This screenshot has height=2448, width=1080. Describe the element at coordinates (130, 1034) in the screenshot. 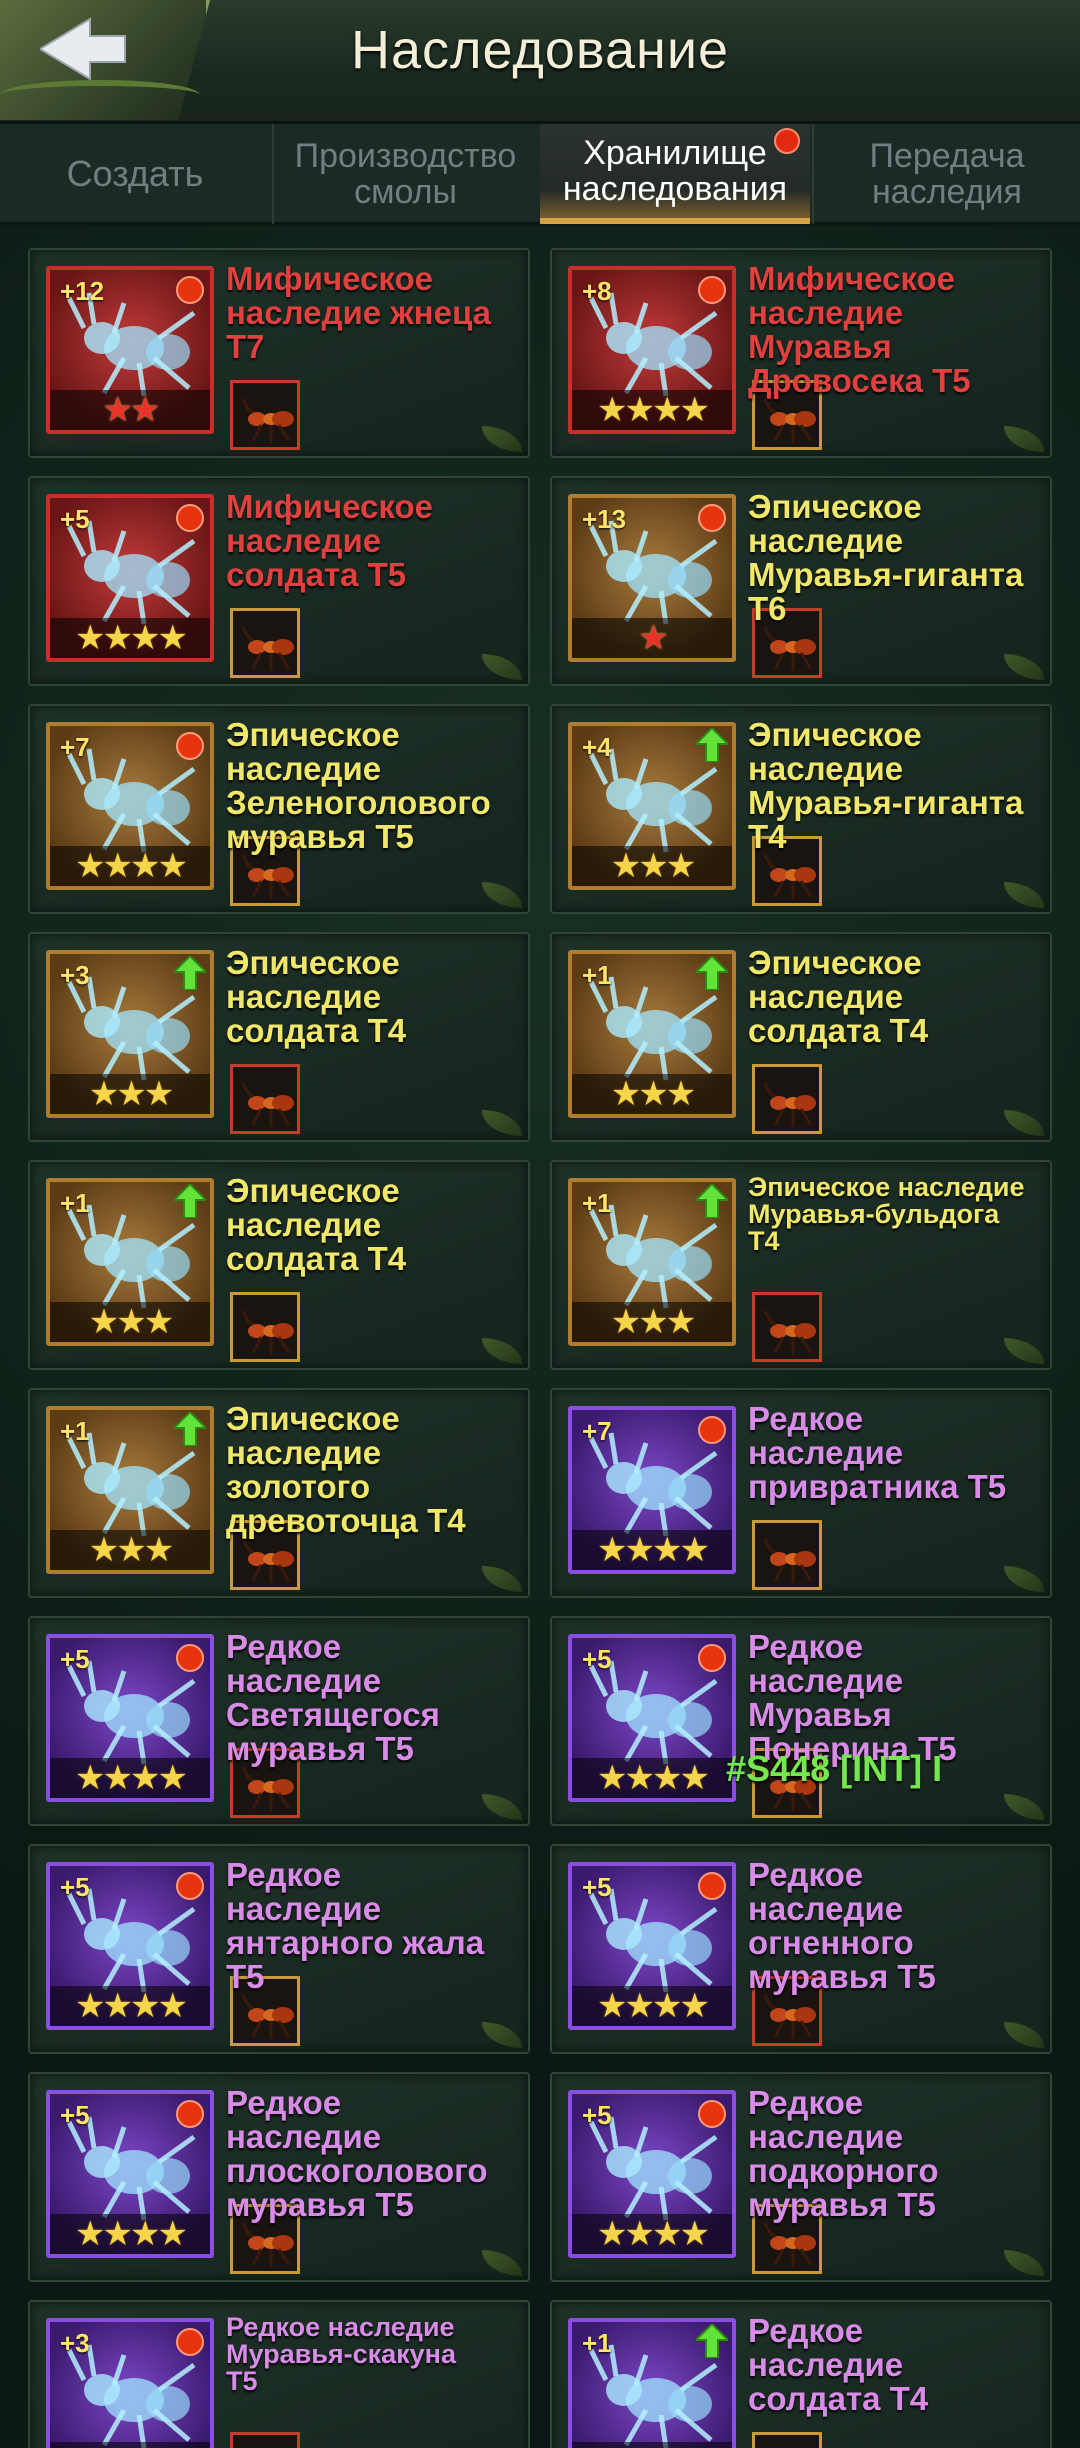

I see `inheritance-portrait: +3 ★★★` at that location.